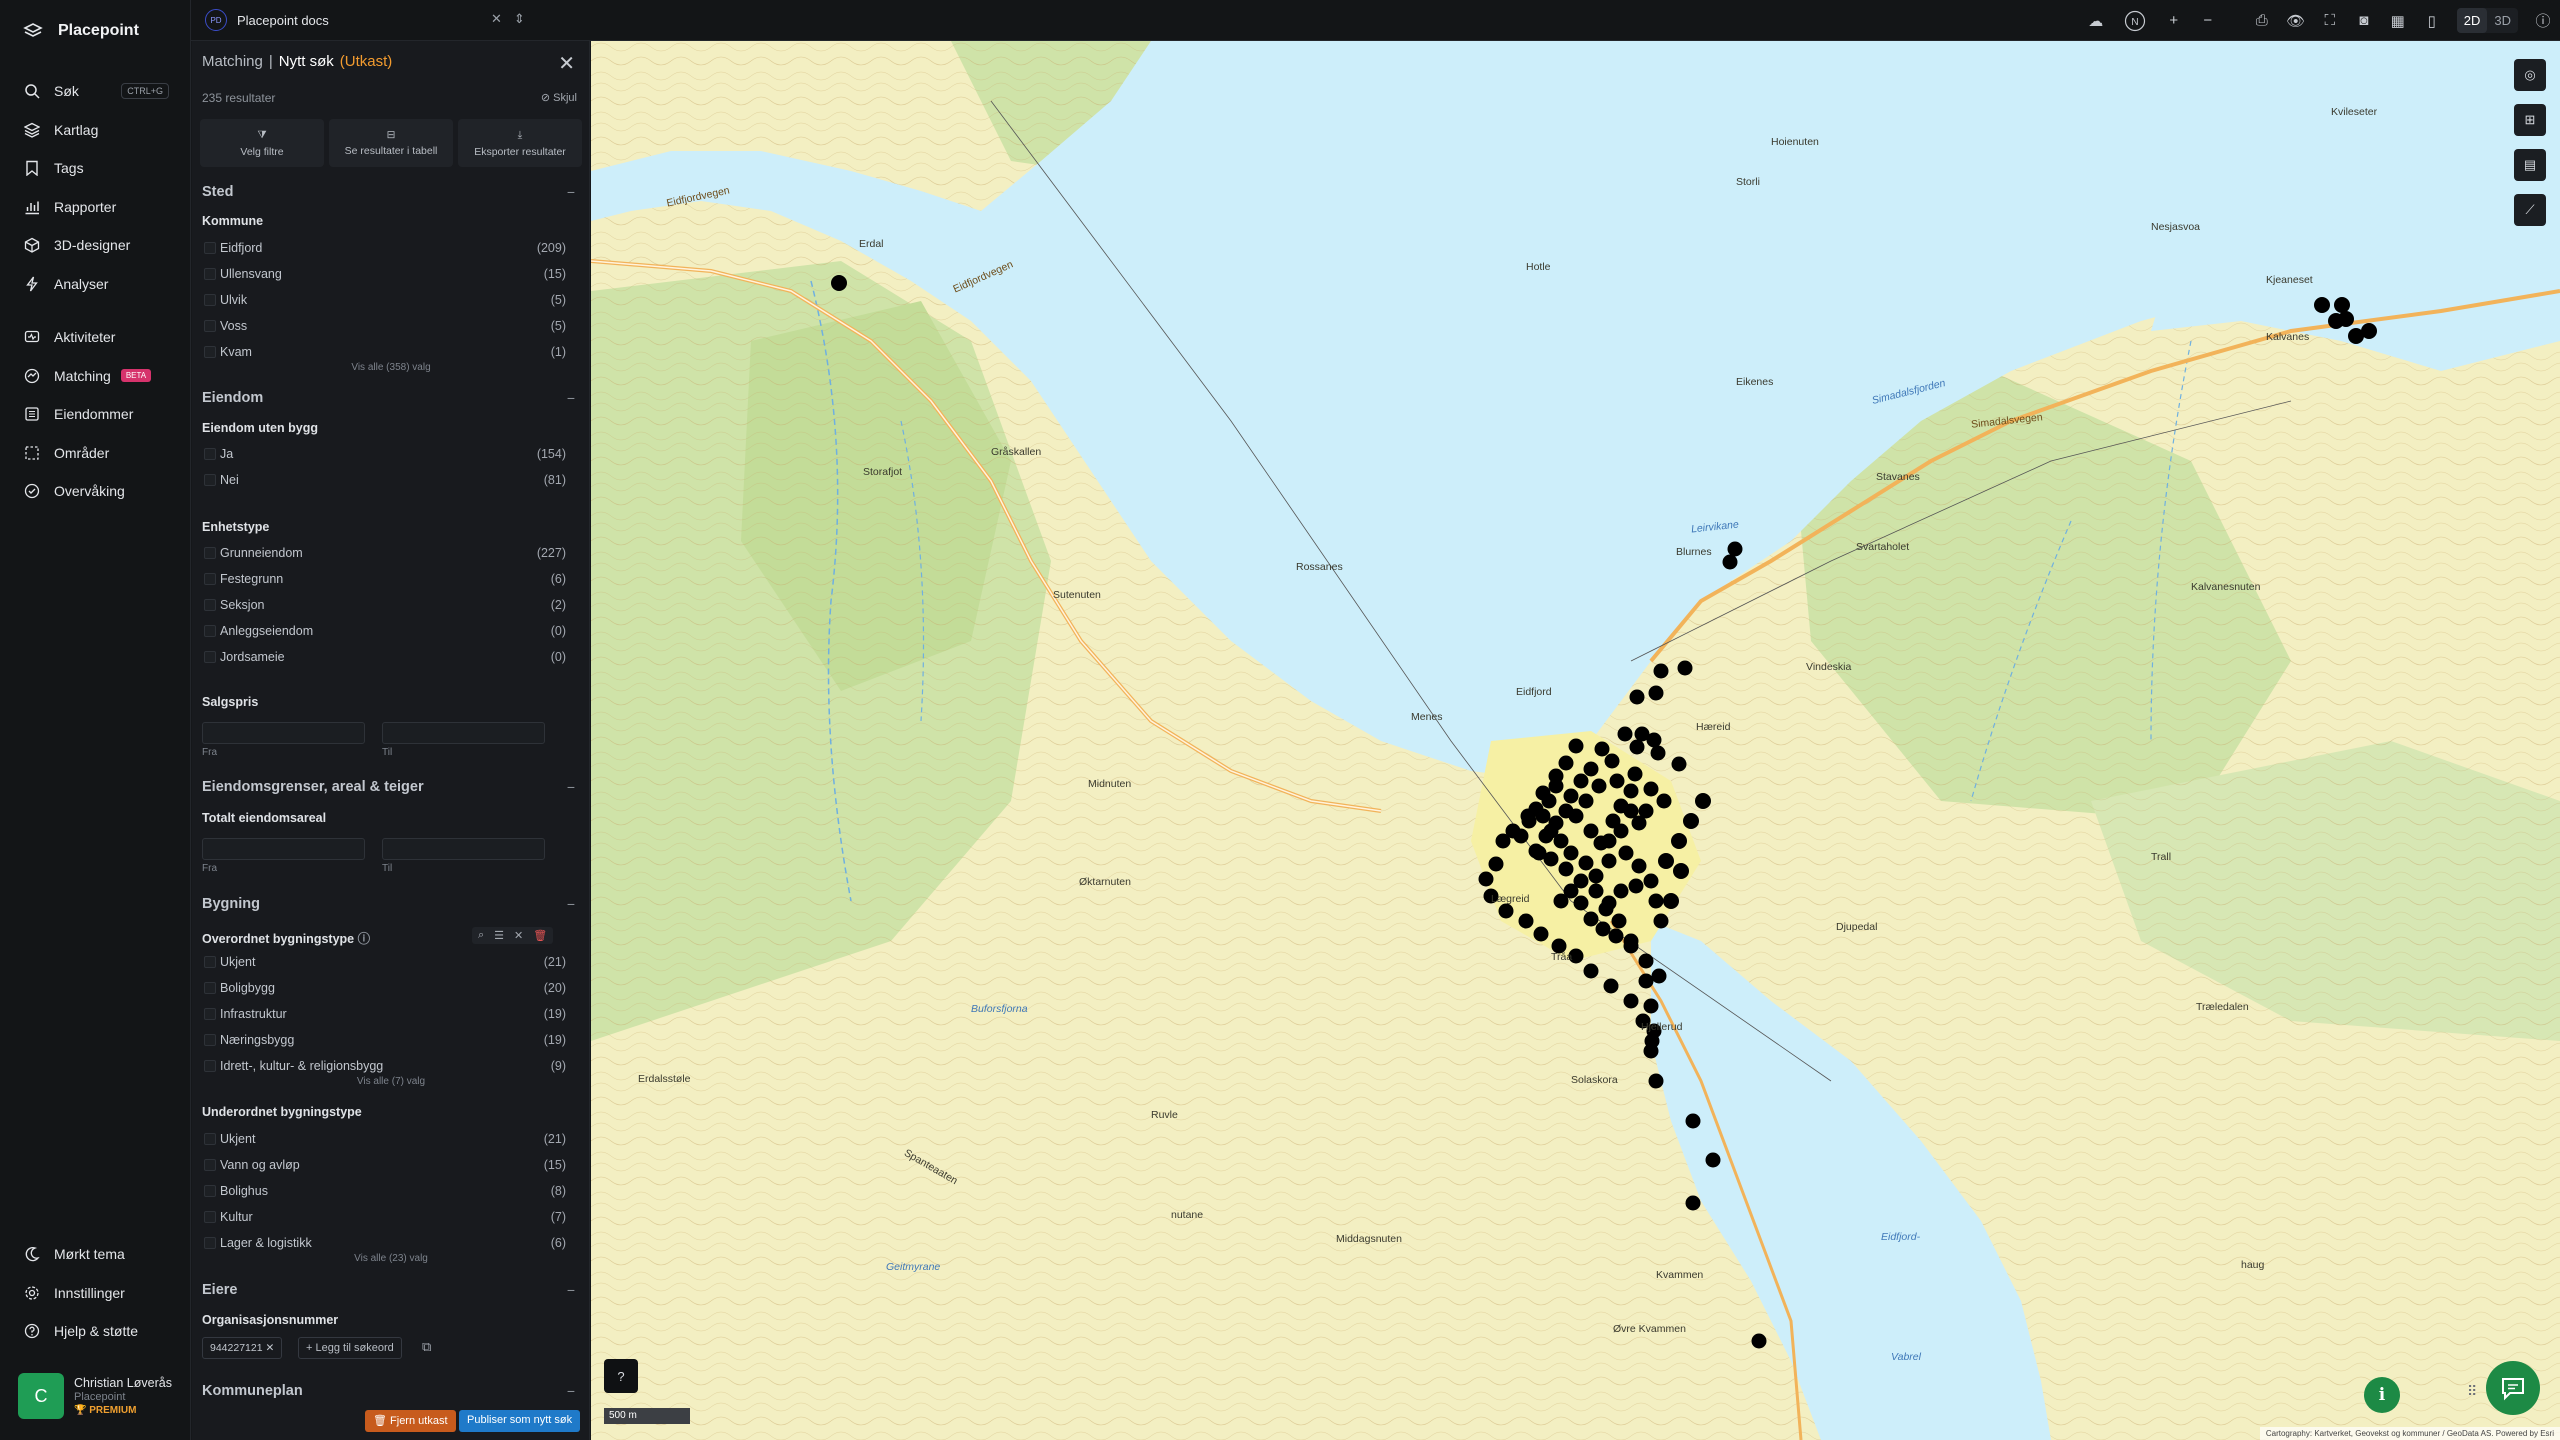  I want to click on filter-option: Jordsameie (0), so click(385, 658).